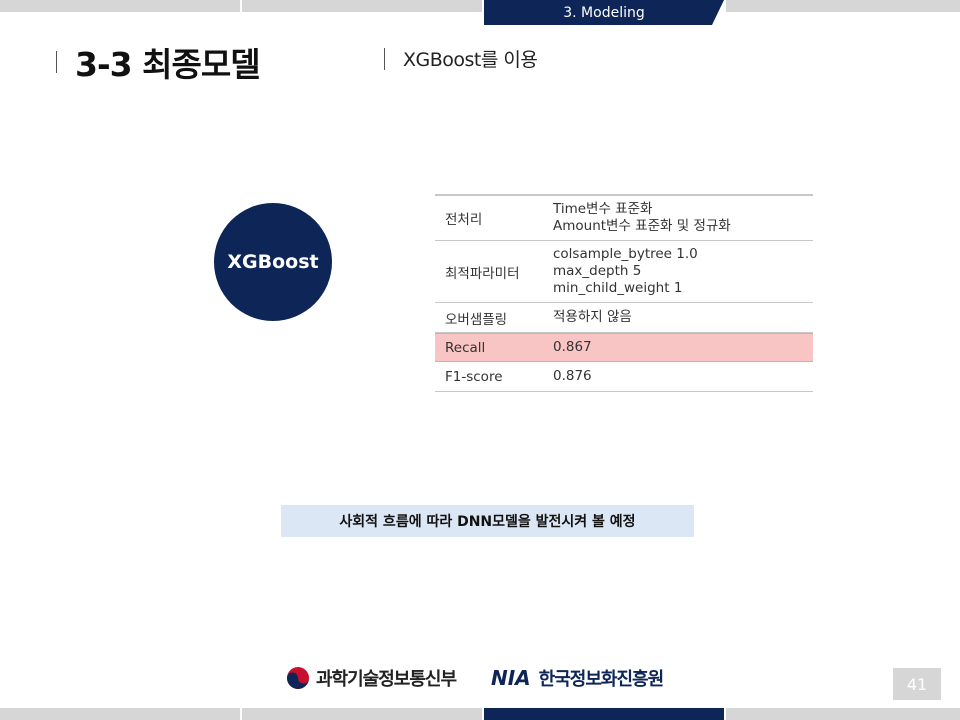  Describe the element at coordinates (482, 273) in the screenshot. I see `row-key: 최적파라미터` at that location.